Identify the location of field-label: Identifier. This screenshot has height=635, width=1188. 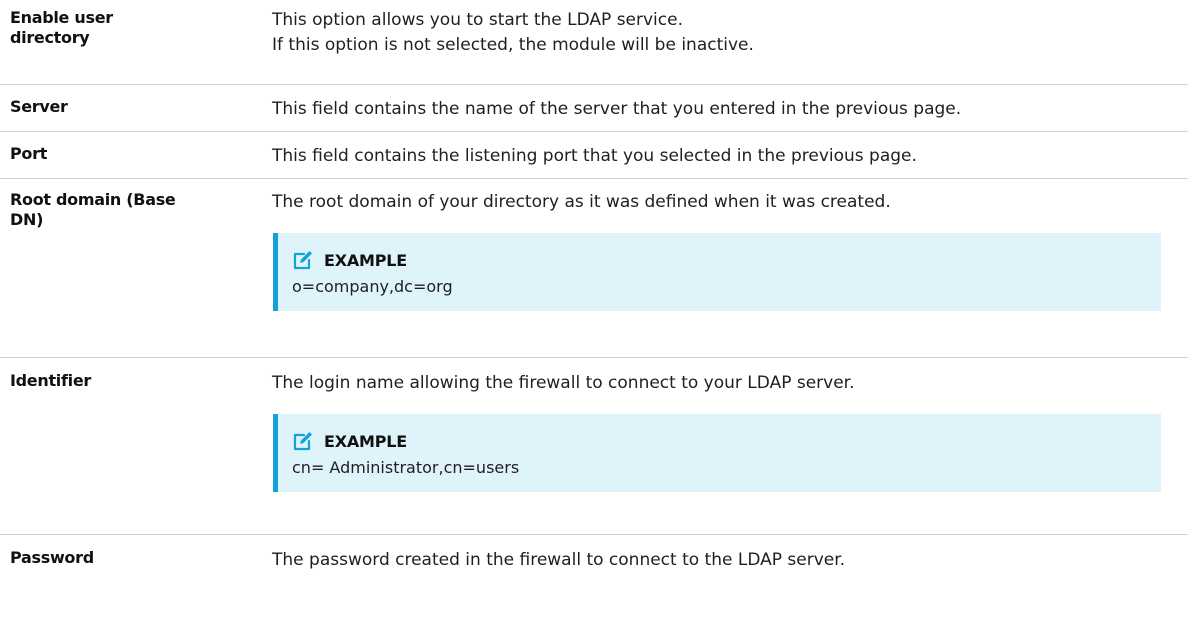
(50, 380).